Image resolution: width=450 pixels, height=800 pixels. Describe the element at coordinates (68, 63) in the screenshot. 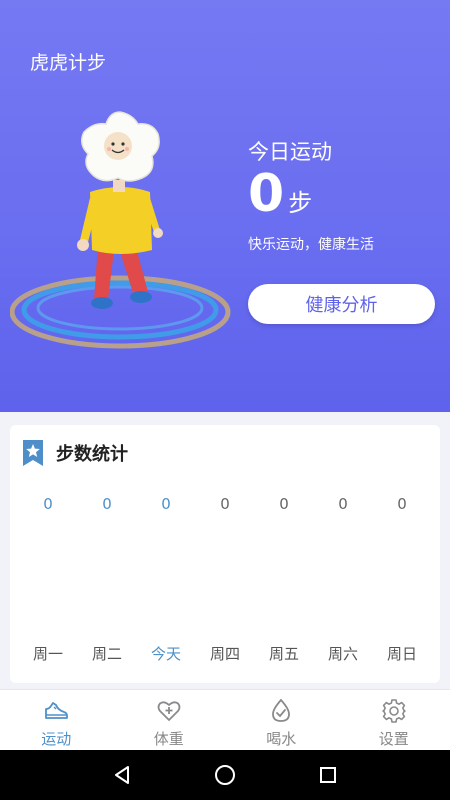

I see `app-title: 虎虎计步` at that location.